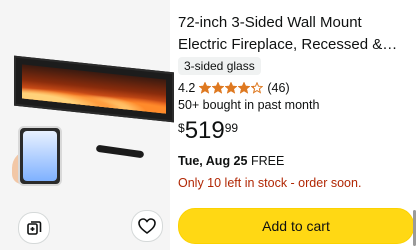 The width and height of the screenshot is (418, 250). I want to click on compare-button, so click(34, 228).